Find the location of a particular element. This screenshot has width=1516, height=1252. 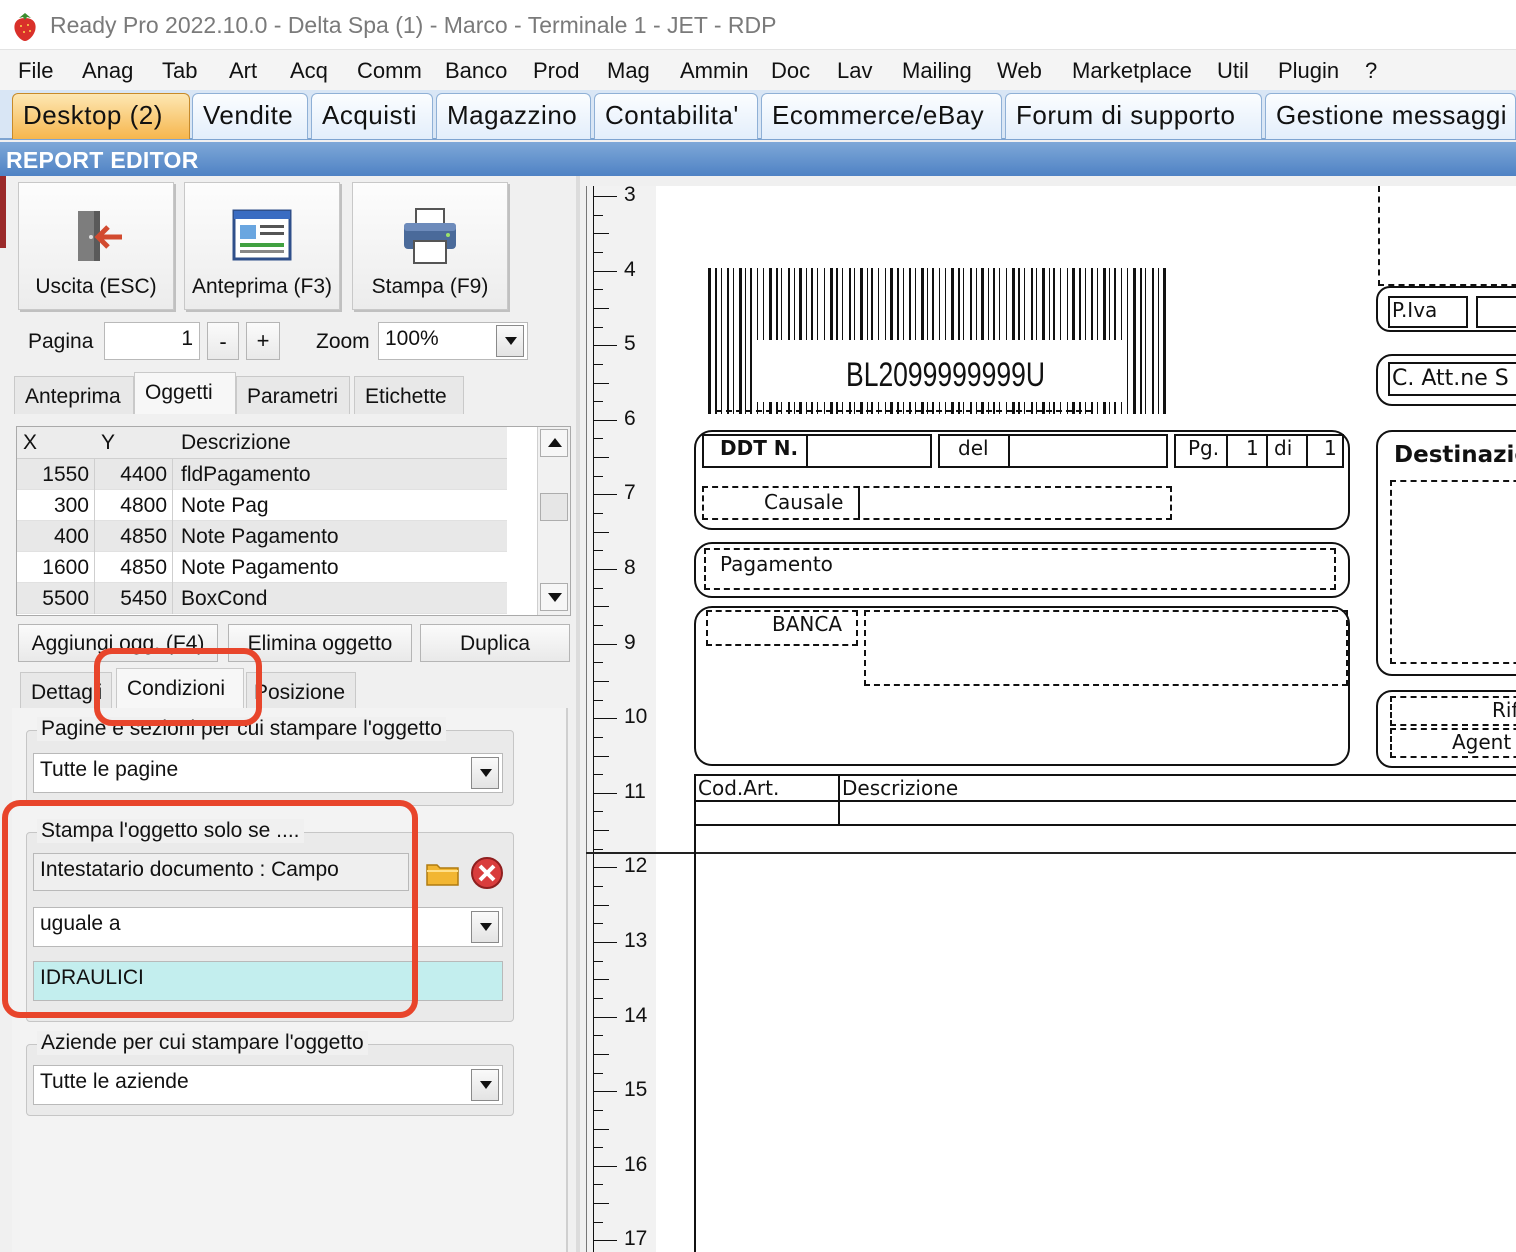

menu-ammin: Ammin is located at coordinates (714, 71).